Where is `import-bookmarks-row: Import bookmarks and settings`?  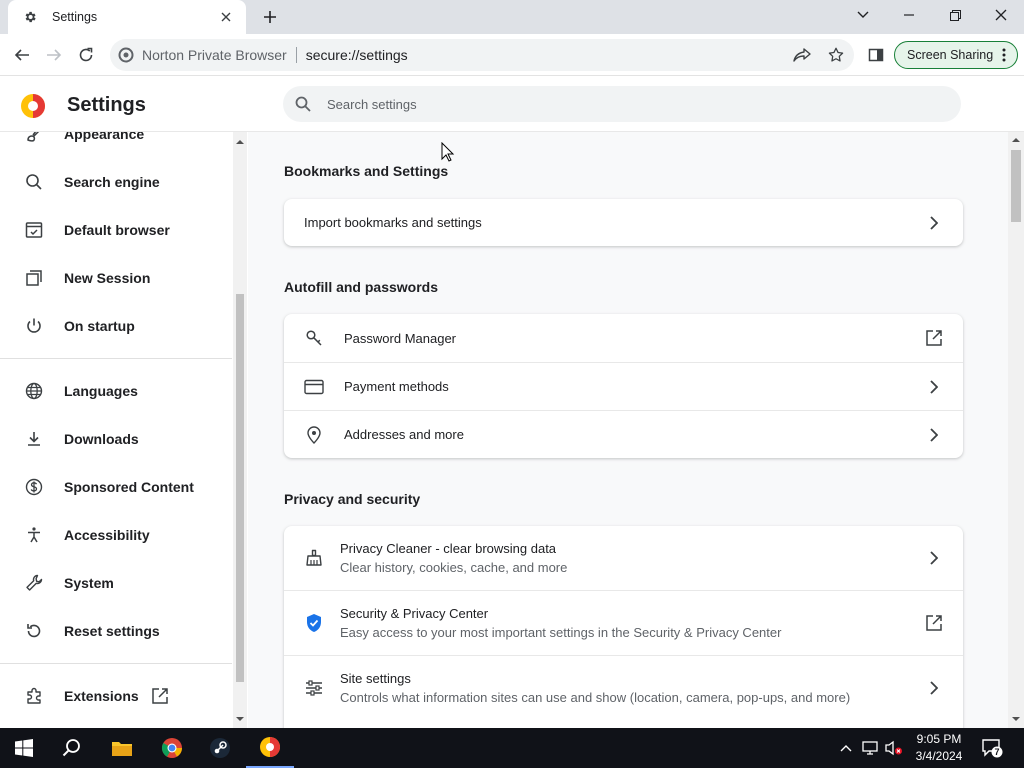
import-bookmarks-row: Import bookmarks and settings is located at coordinates (623, 222).